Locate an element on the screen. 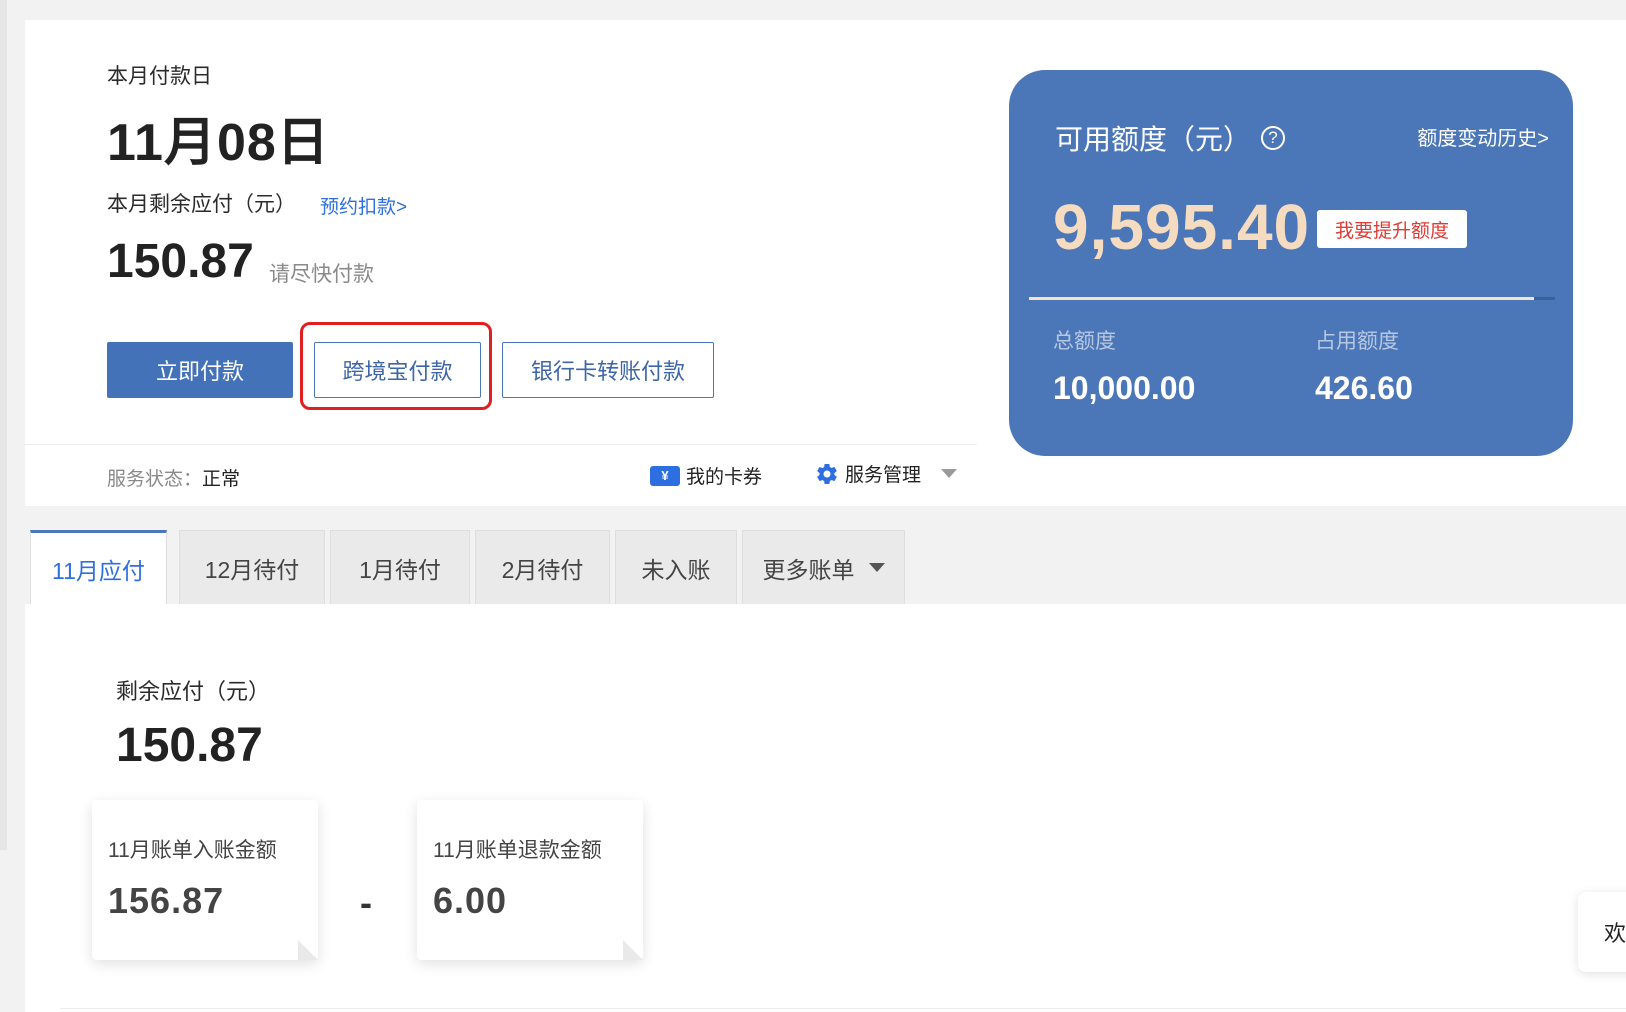 The image size is (1626, 1012). tab-label: 1月待付 is located at coordinates (400, 569).